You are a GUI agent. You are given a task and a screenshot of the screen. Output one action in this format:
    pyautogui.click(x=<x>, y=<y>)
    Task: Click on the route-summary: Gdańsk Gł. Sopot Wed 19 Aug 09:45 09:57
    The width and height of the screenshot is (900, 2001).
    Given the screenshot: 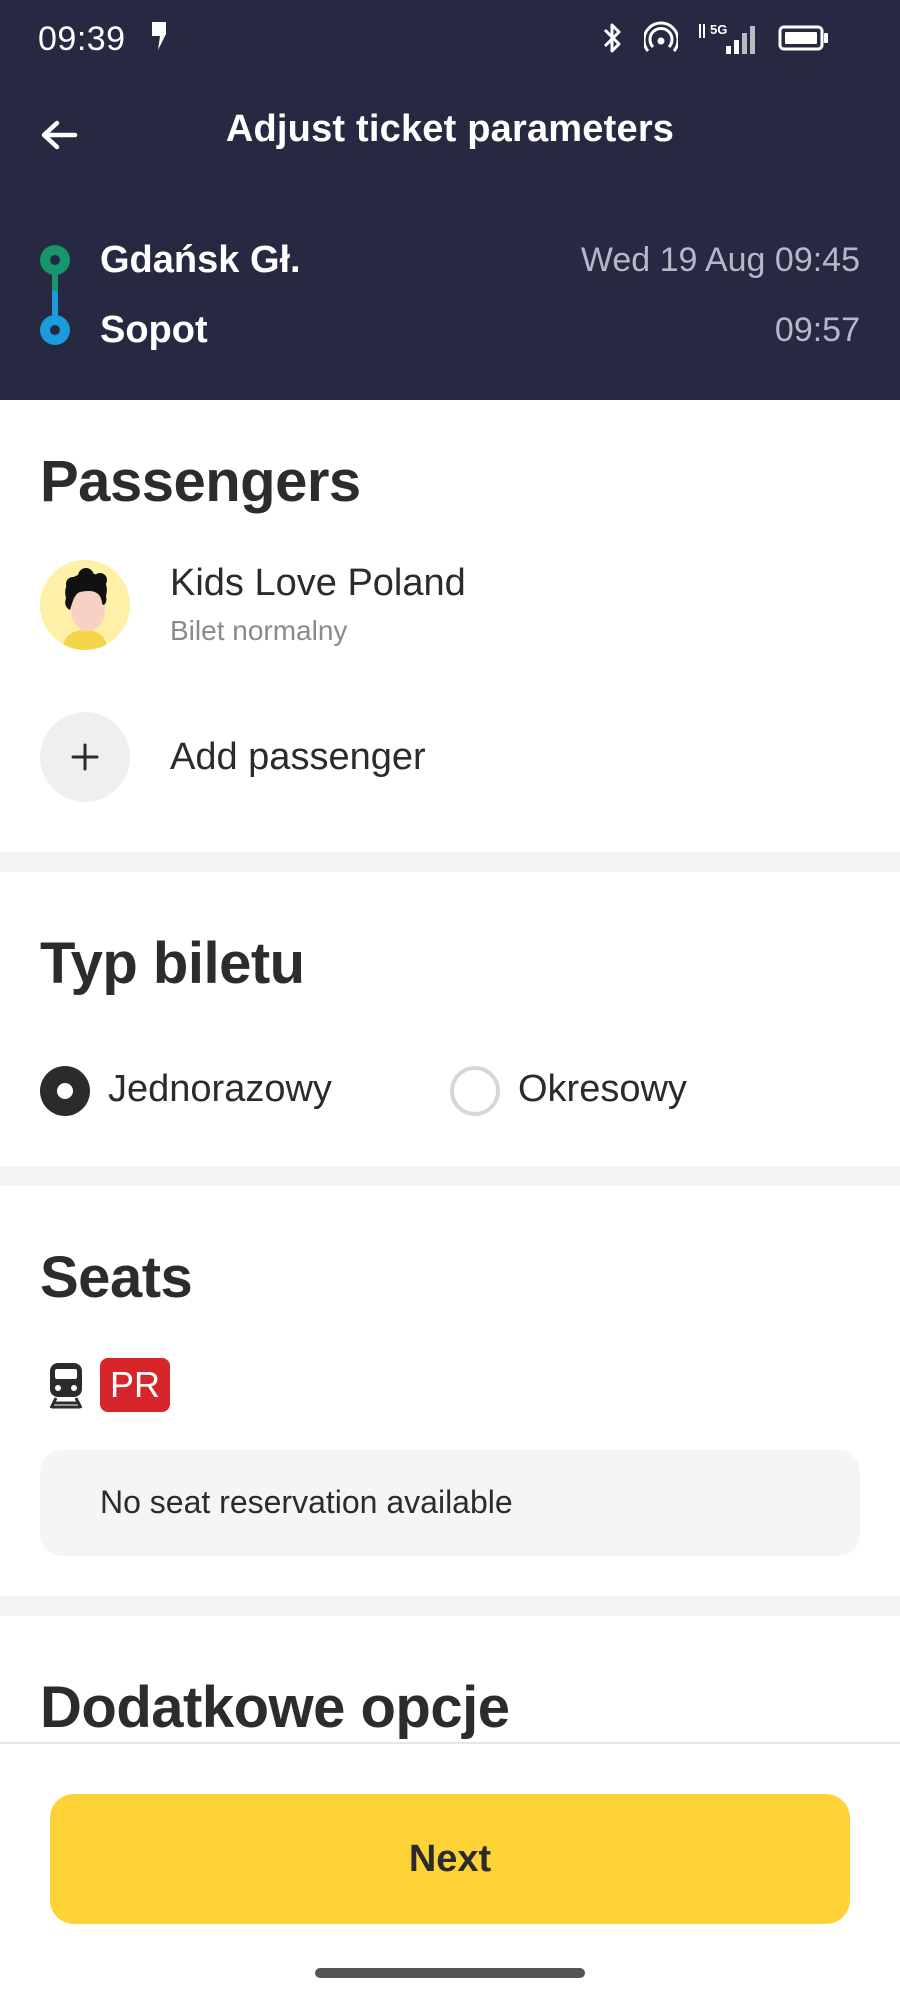 What is the action you would take?
    pyautogui.click(x=450, y=295)
    